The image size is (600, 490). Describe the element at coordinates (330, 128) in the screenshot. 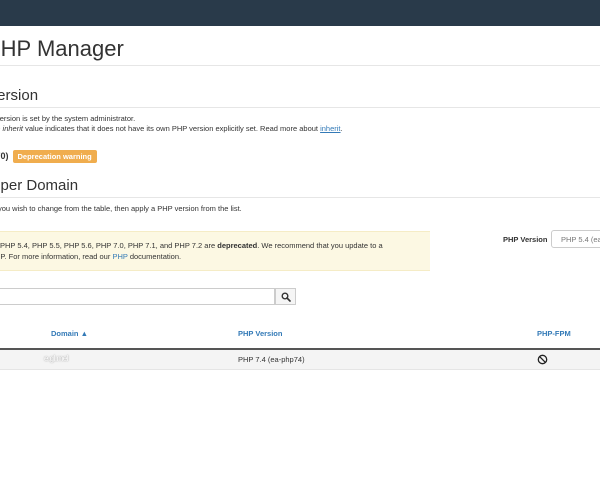

I see `inherit-link: inherit` at that location.